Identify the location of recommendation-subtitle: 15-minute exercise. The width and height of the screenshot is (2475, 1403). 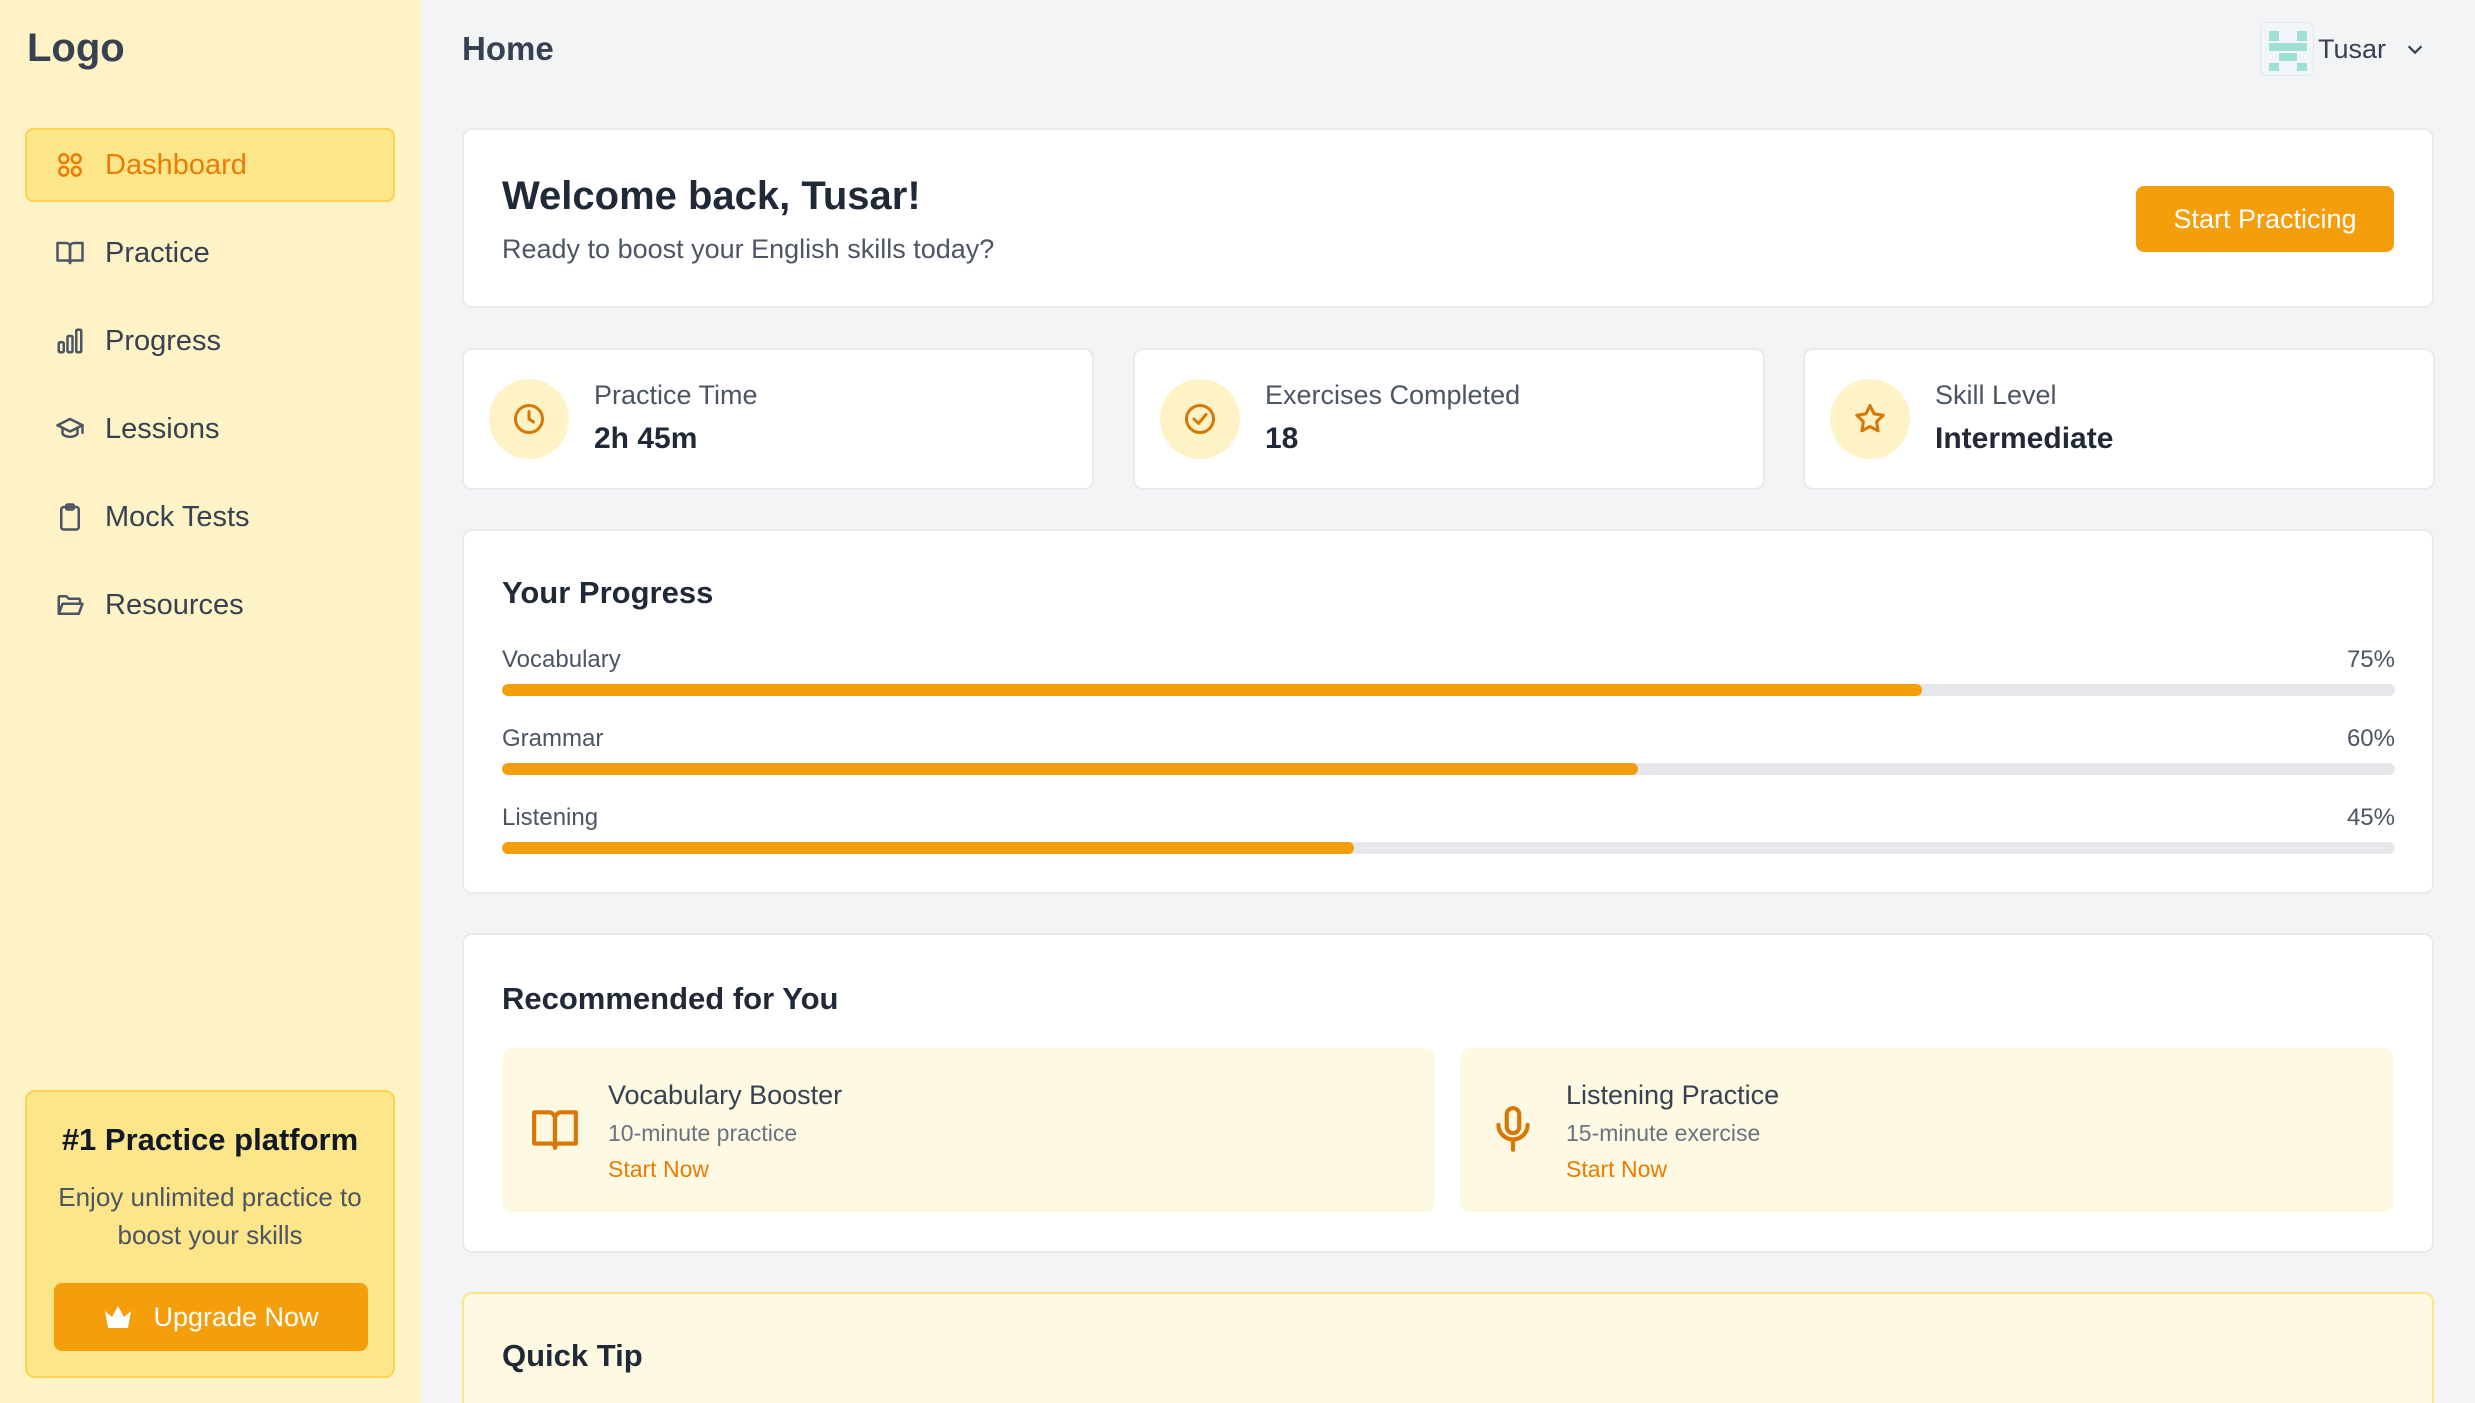
(1663, 1133).